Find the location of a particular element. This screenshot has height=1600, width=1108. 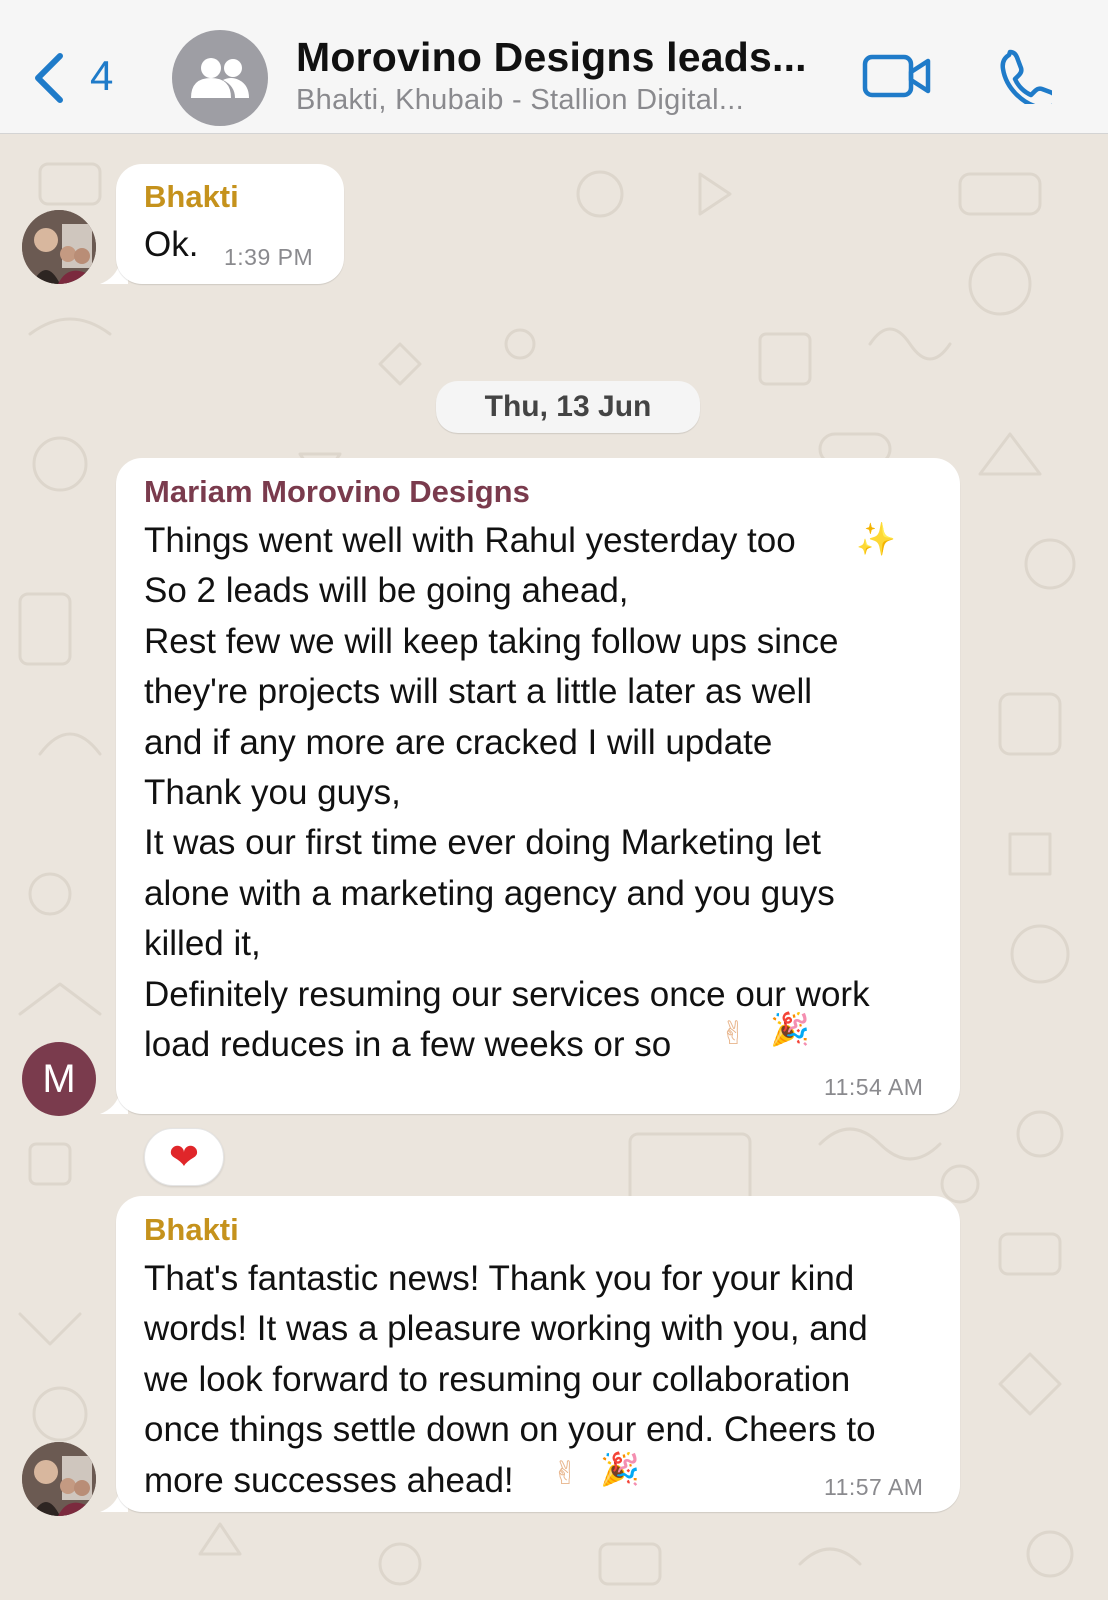

message-text: Ok. is located at coordinates (171, 244).